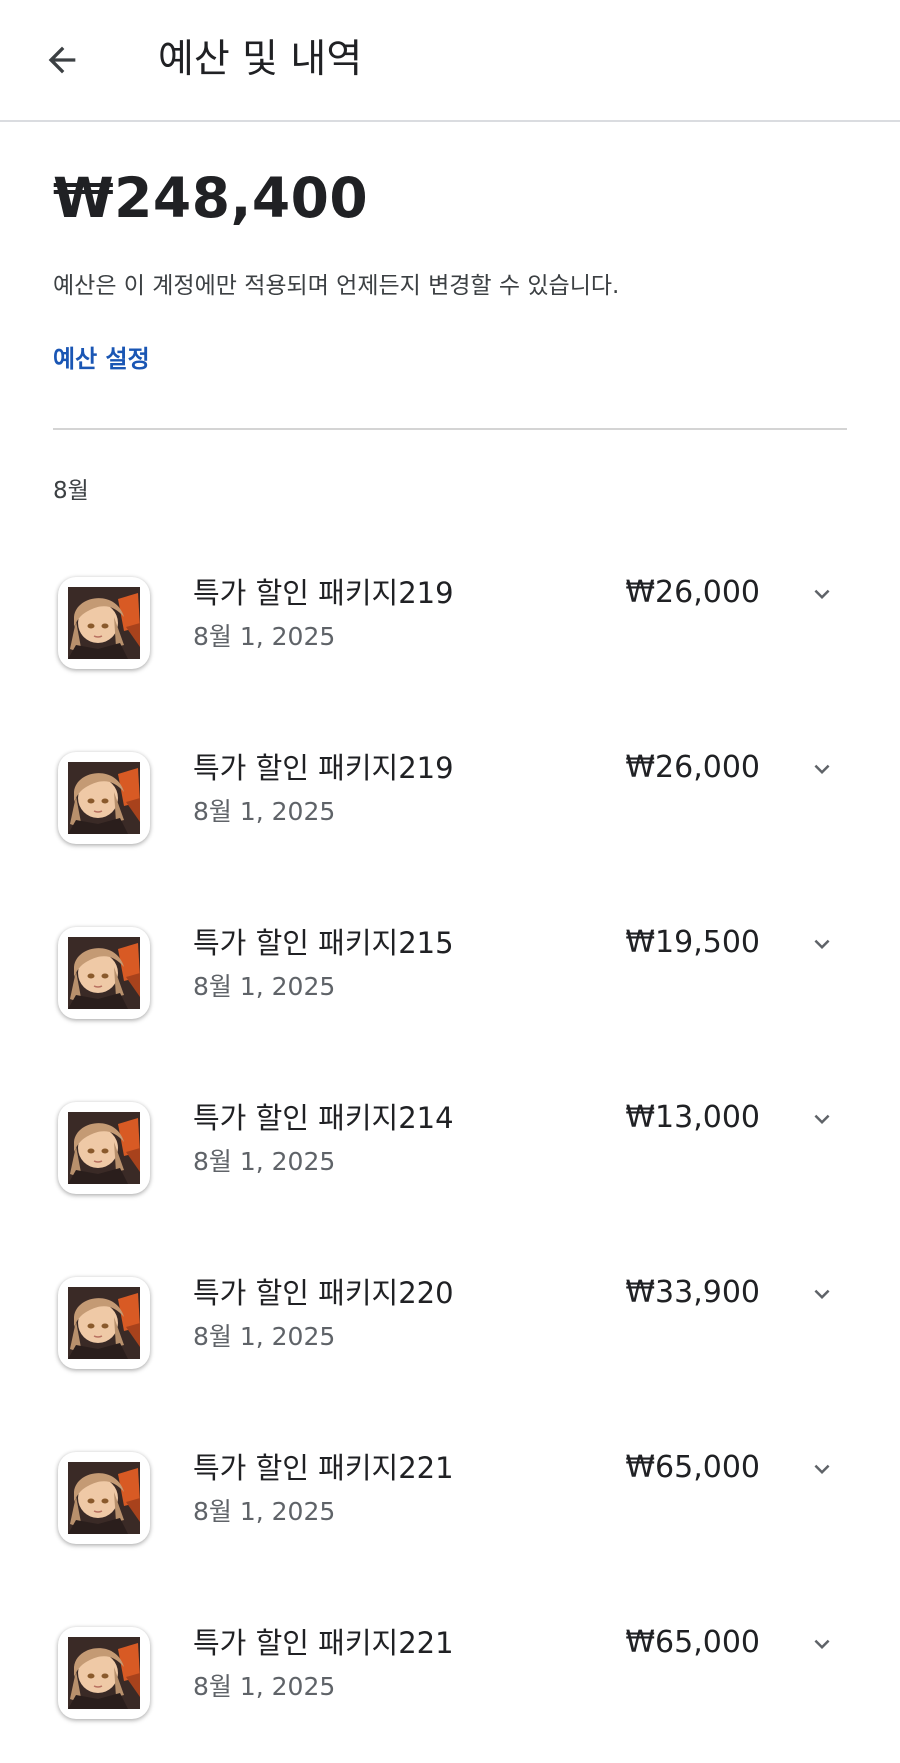 Image resolution: width=900 pixels, height=1763 pixels. Describe the element at coordinates (450, 1317) in the screenshot. I see `purchase-row: 특가 할인 패키지220 8월 1, 2025 ₩33,900` at that location.